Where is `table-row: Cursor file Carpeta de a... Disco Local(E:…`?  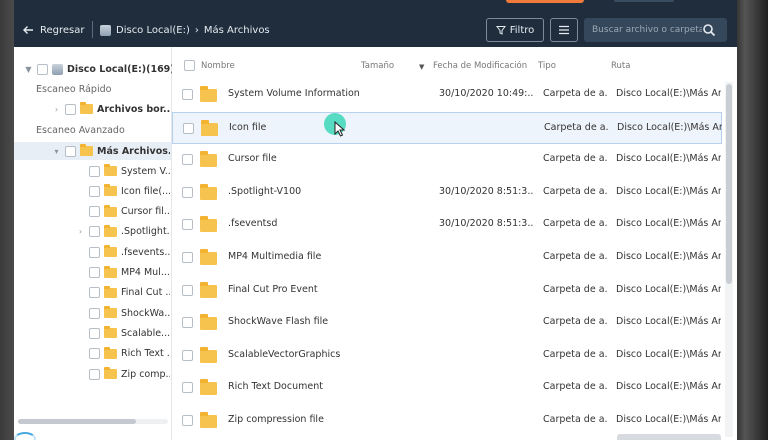 table-row: Cursor file Carpeta de a... Disco Local(E:… is located at coordinates (447, 160).